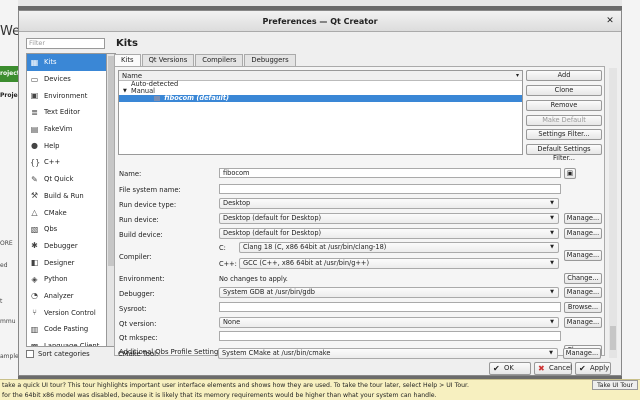 The image size is (640, 400). I want to click on select-value: Desktop (default for Desktop), so click(272, 218).